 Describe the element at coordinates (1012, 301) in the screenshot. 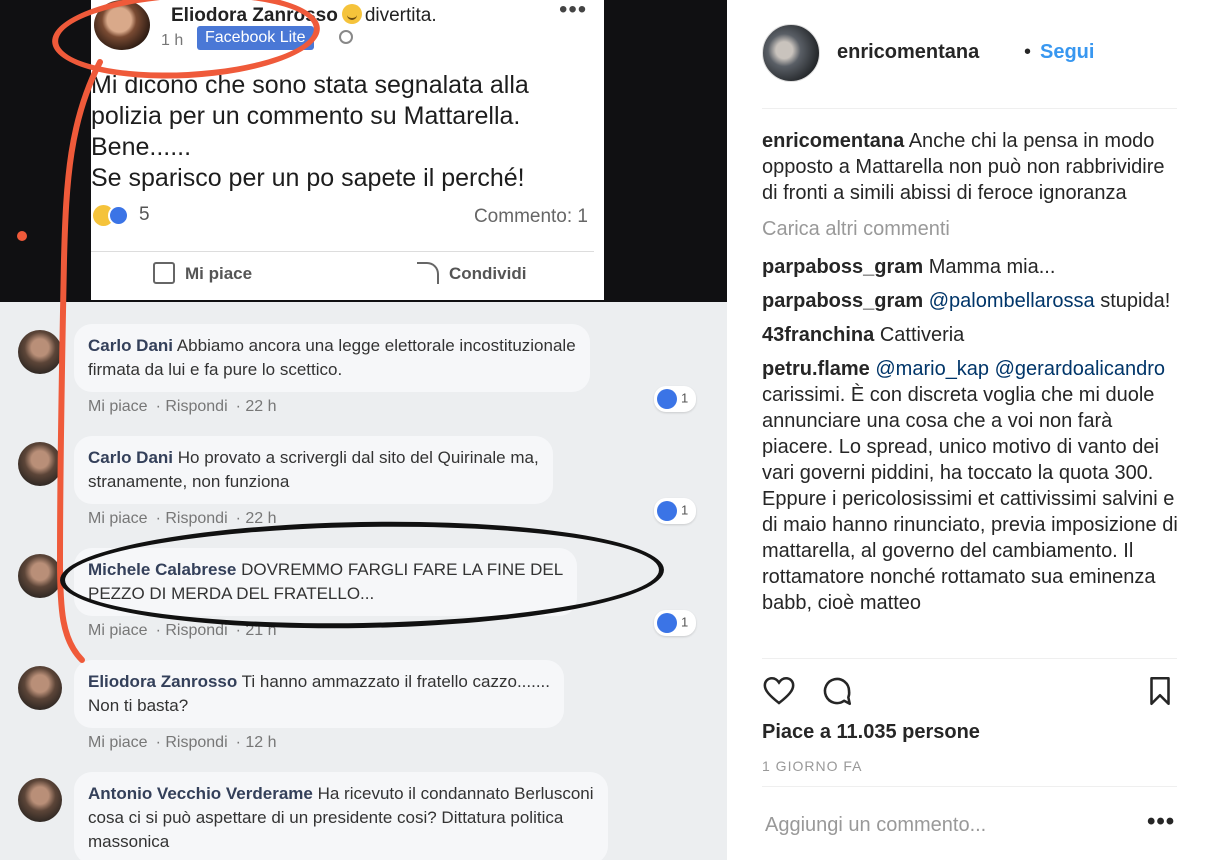

I see `comment-mention: @palombellarossa` at that location.